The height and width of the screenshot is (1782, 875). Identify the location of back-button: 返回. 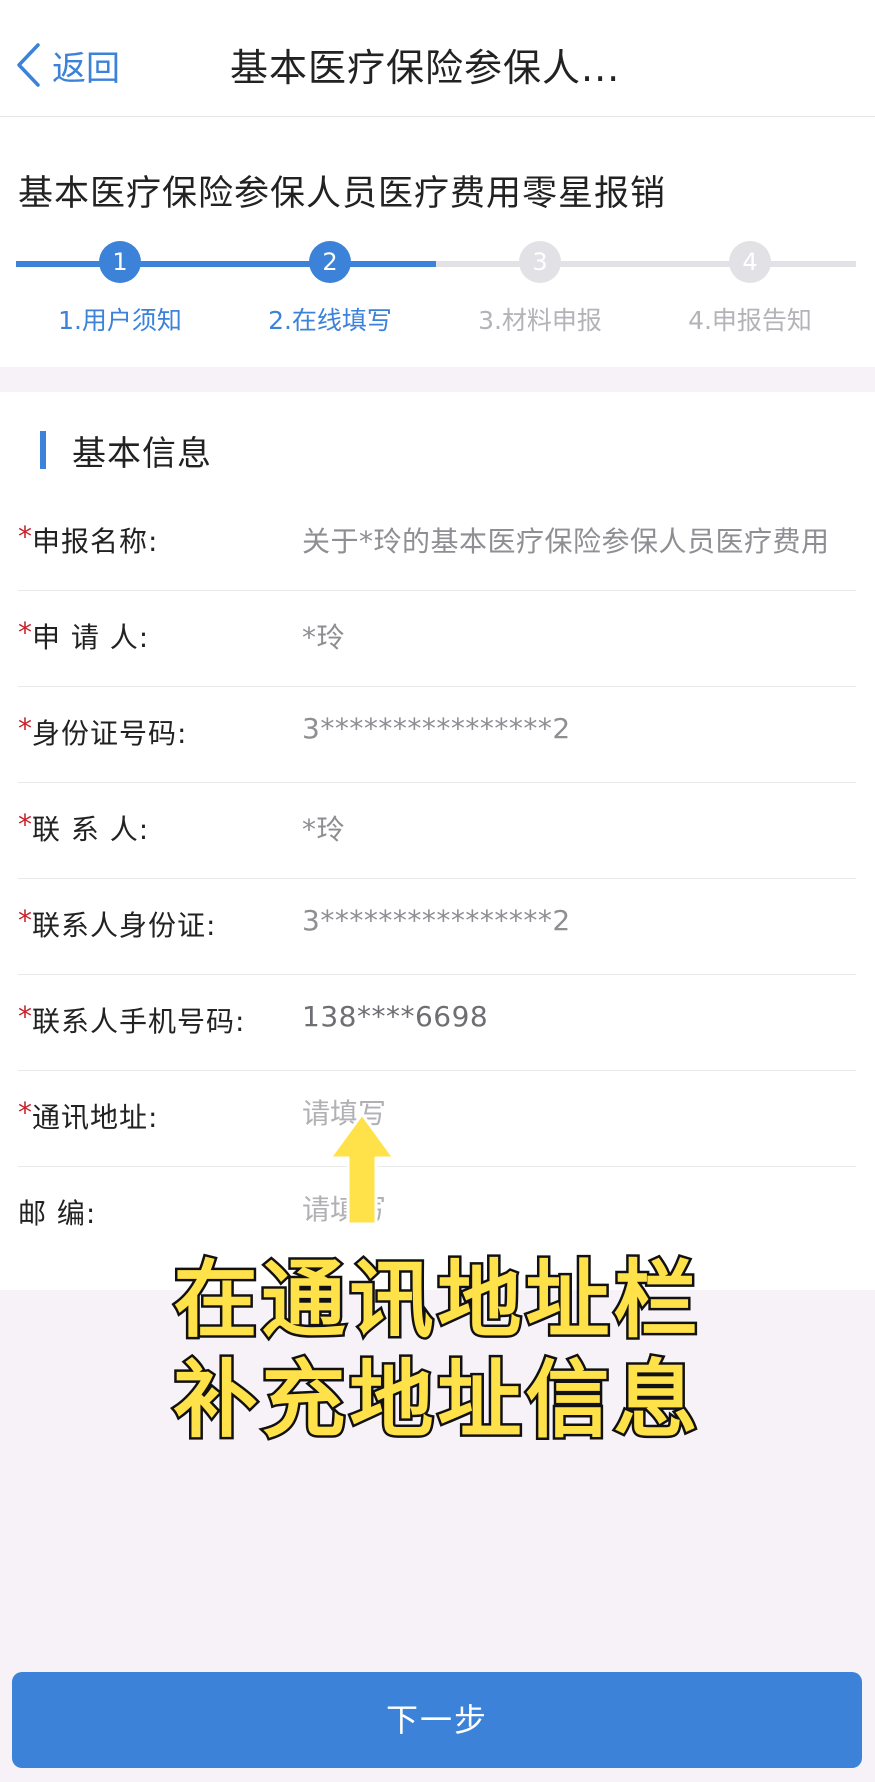
(67, 65).